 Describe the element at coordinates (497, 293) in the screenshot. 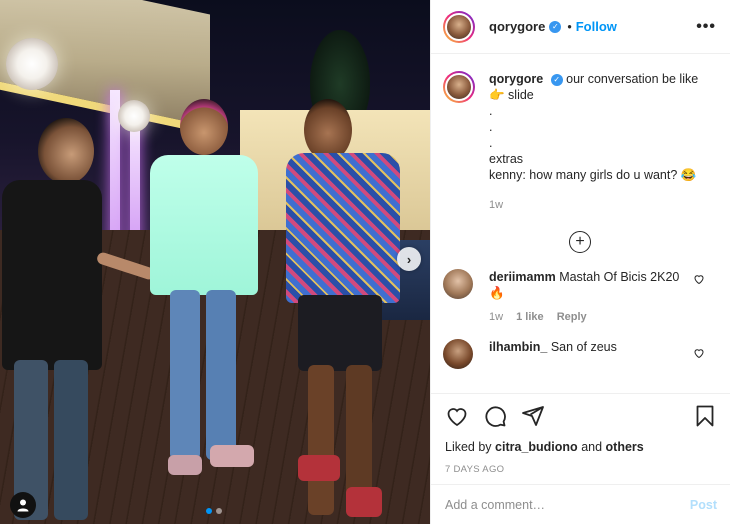

I see `comment-emoji: 🔥` at that location.